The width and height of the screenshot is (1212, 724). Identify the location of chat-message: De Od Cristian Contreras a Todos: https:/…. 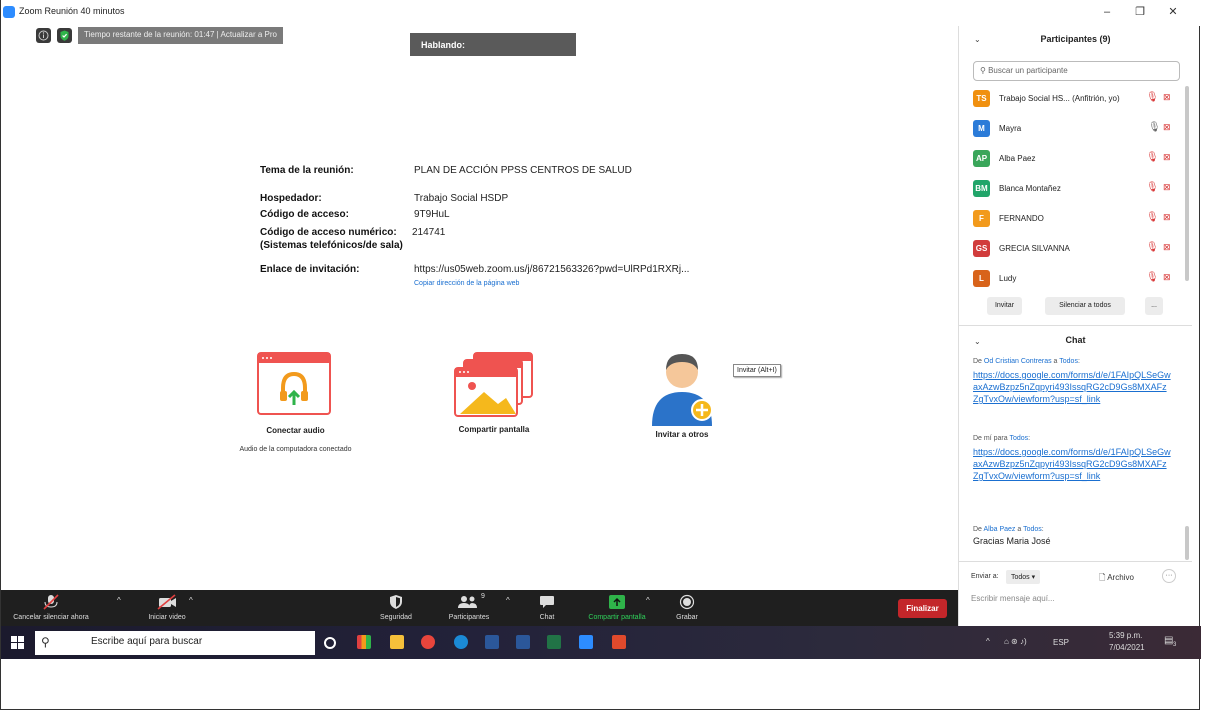
(1072, 381).